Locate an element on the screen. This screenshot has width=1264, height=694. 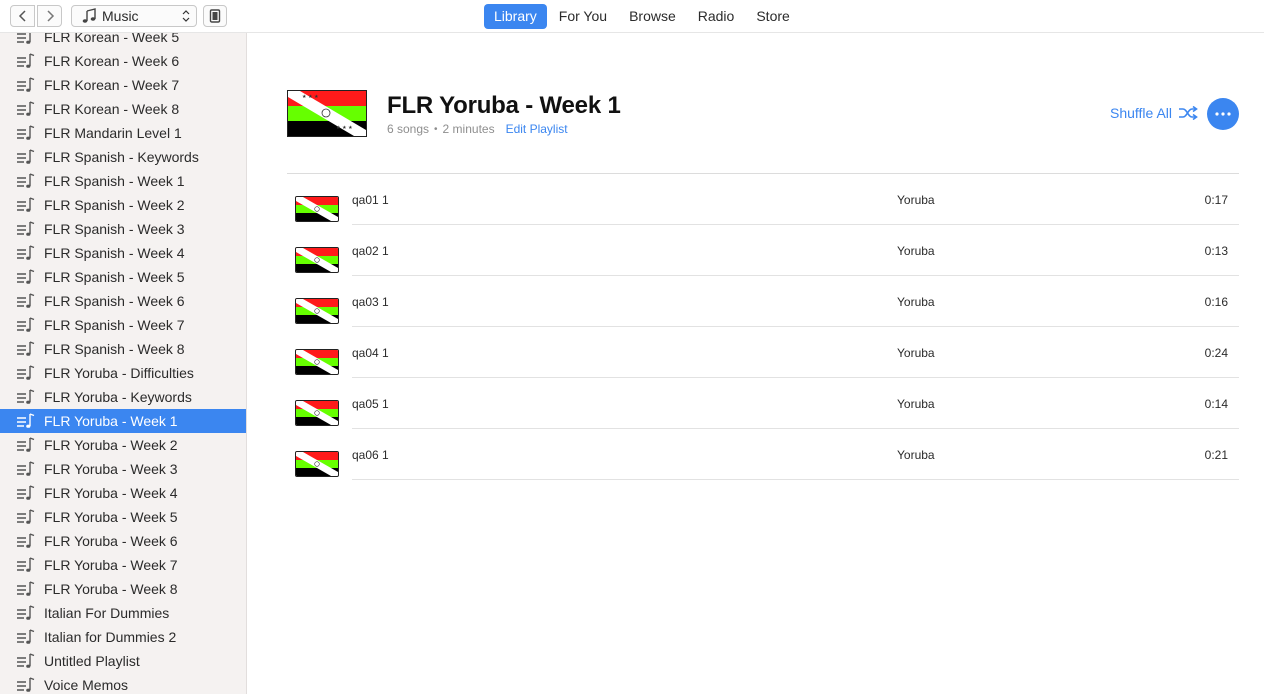
sidebar-item-playlist: Italian For Dummies is located at coordinates (123, 613).